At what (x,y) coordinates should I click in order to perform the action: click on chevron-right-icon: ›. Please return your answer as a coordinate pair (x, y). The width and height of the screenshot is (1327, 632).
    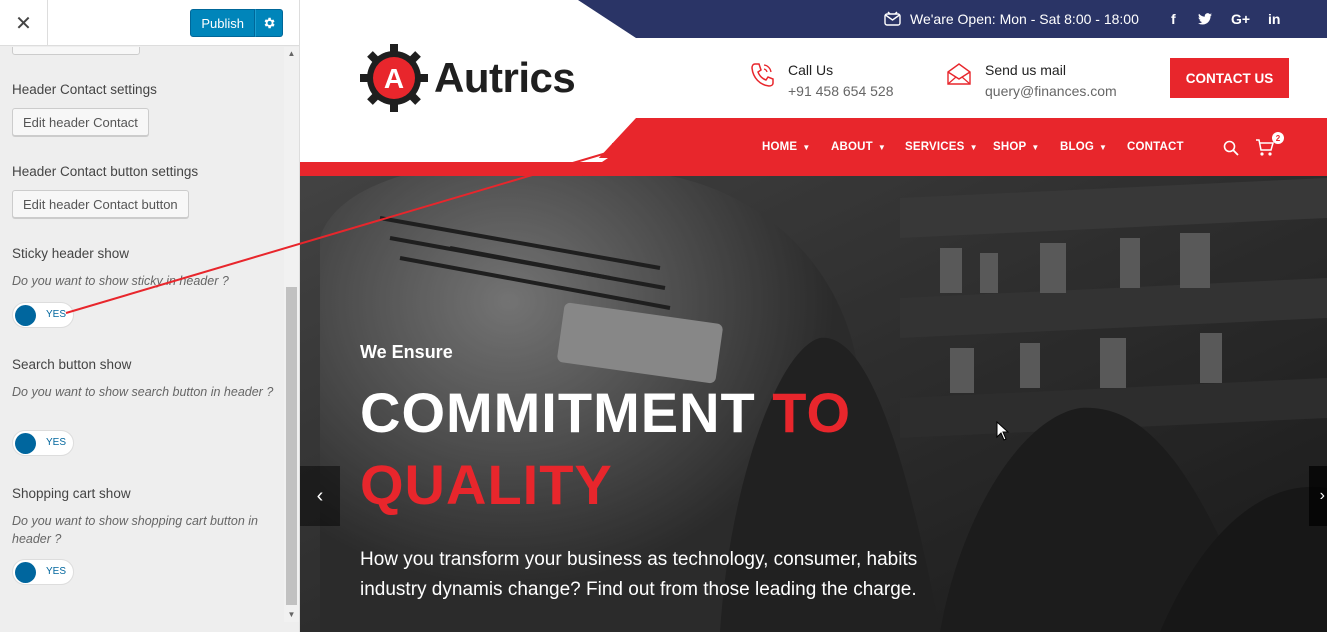
    Looking at the image, I should click on (1322, 495).